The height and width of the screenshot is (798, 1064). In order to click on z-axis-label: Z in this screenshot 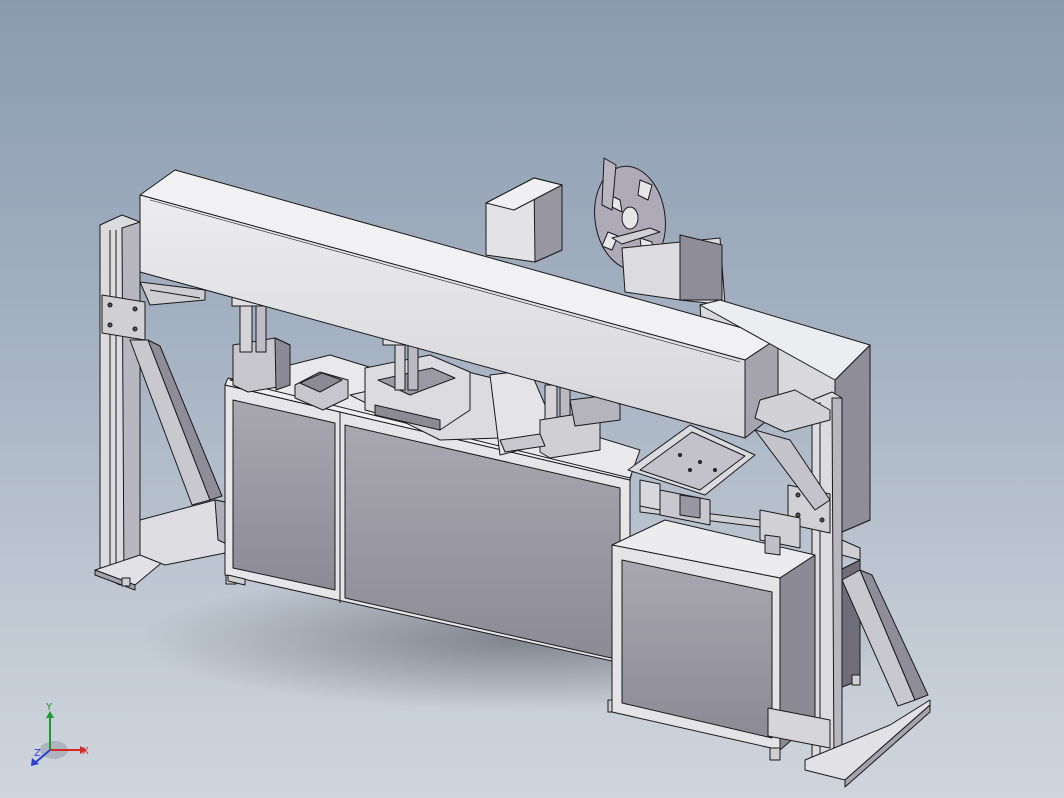, I will do `click(37, 753)`.